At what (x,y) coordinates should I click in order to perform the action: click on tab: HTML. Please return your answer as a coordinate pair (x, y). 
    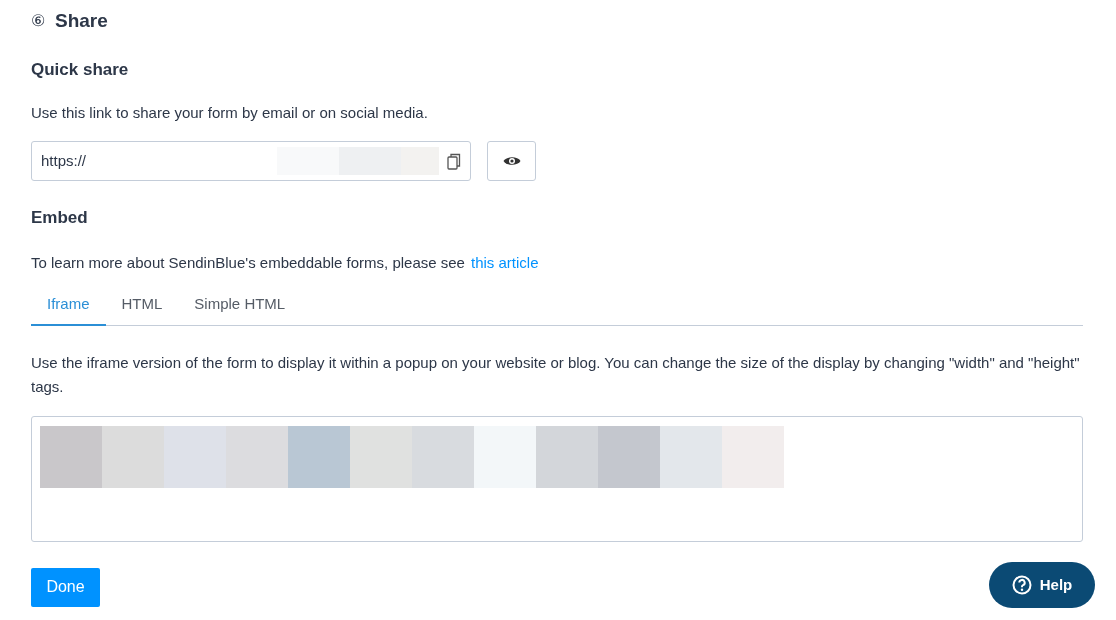
    Looking at the image, I should click on (142, 309).